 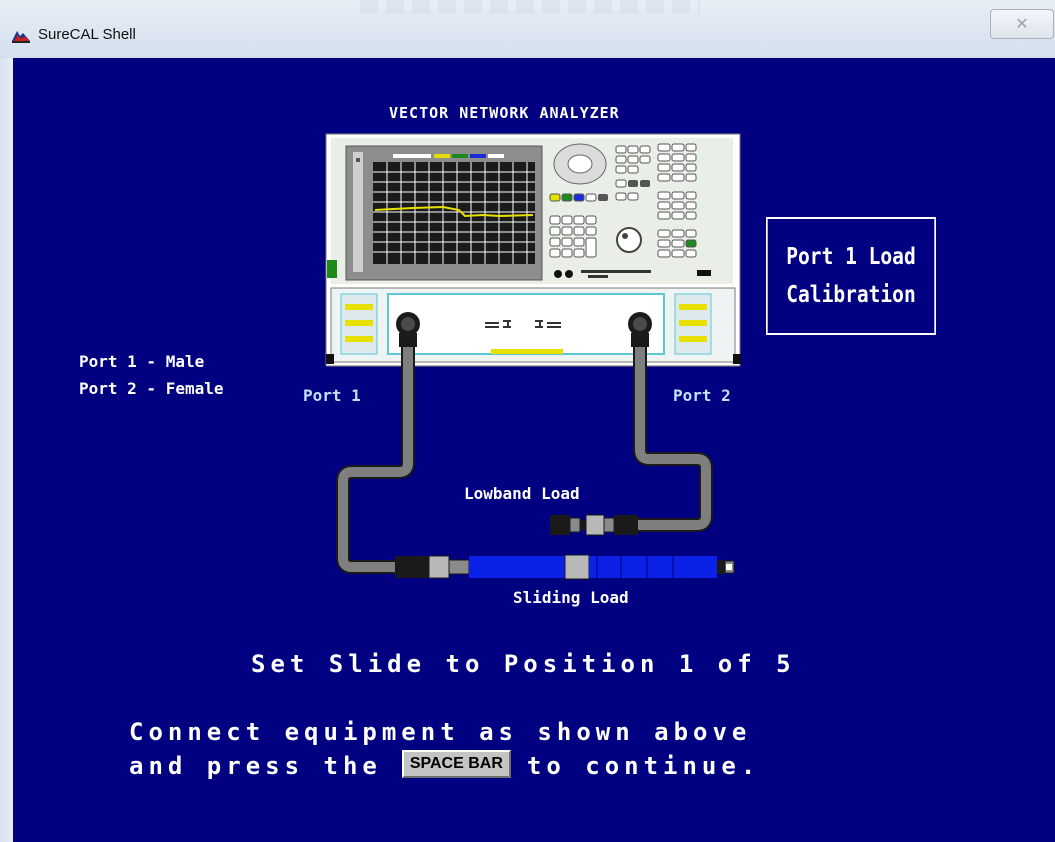 I want to click on calibration-title-line2: Calibration, so click(x=851, y=295).